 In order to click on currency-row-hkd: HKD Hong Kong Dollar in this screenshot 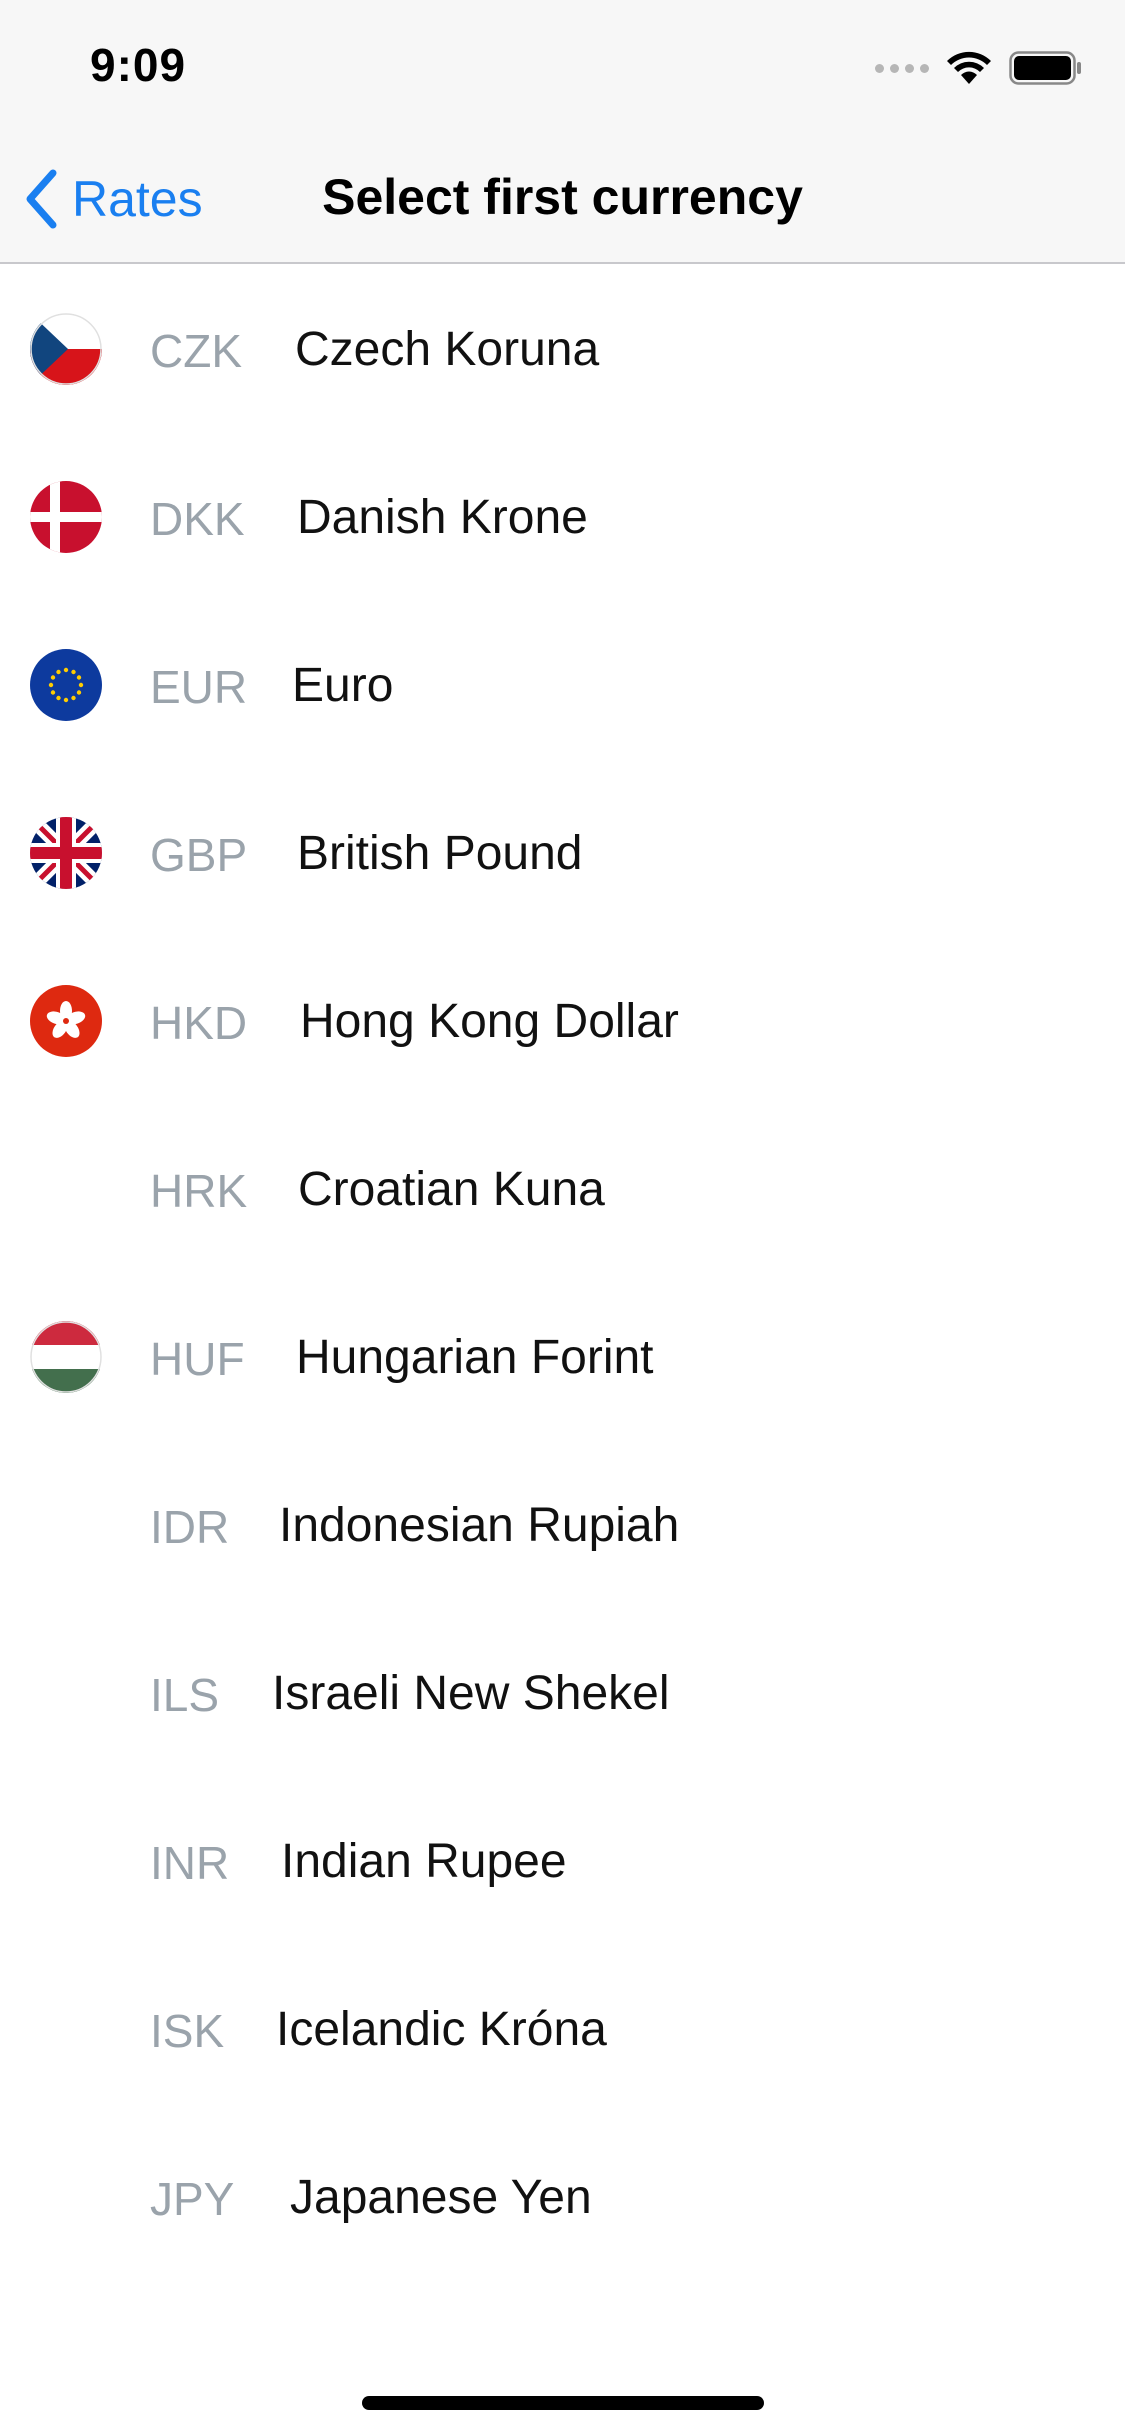, I will do `click(562, 1020)`.